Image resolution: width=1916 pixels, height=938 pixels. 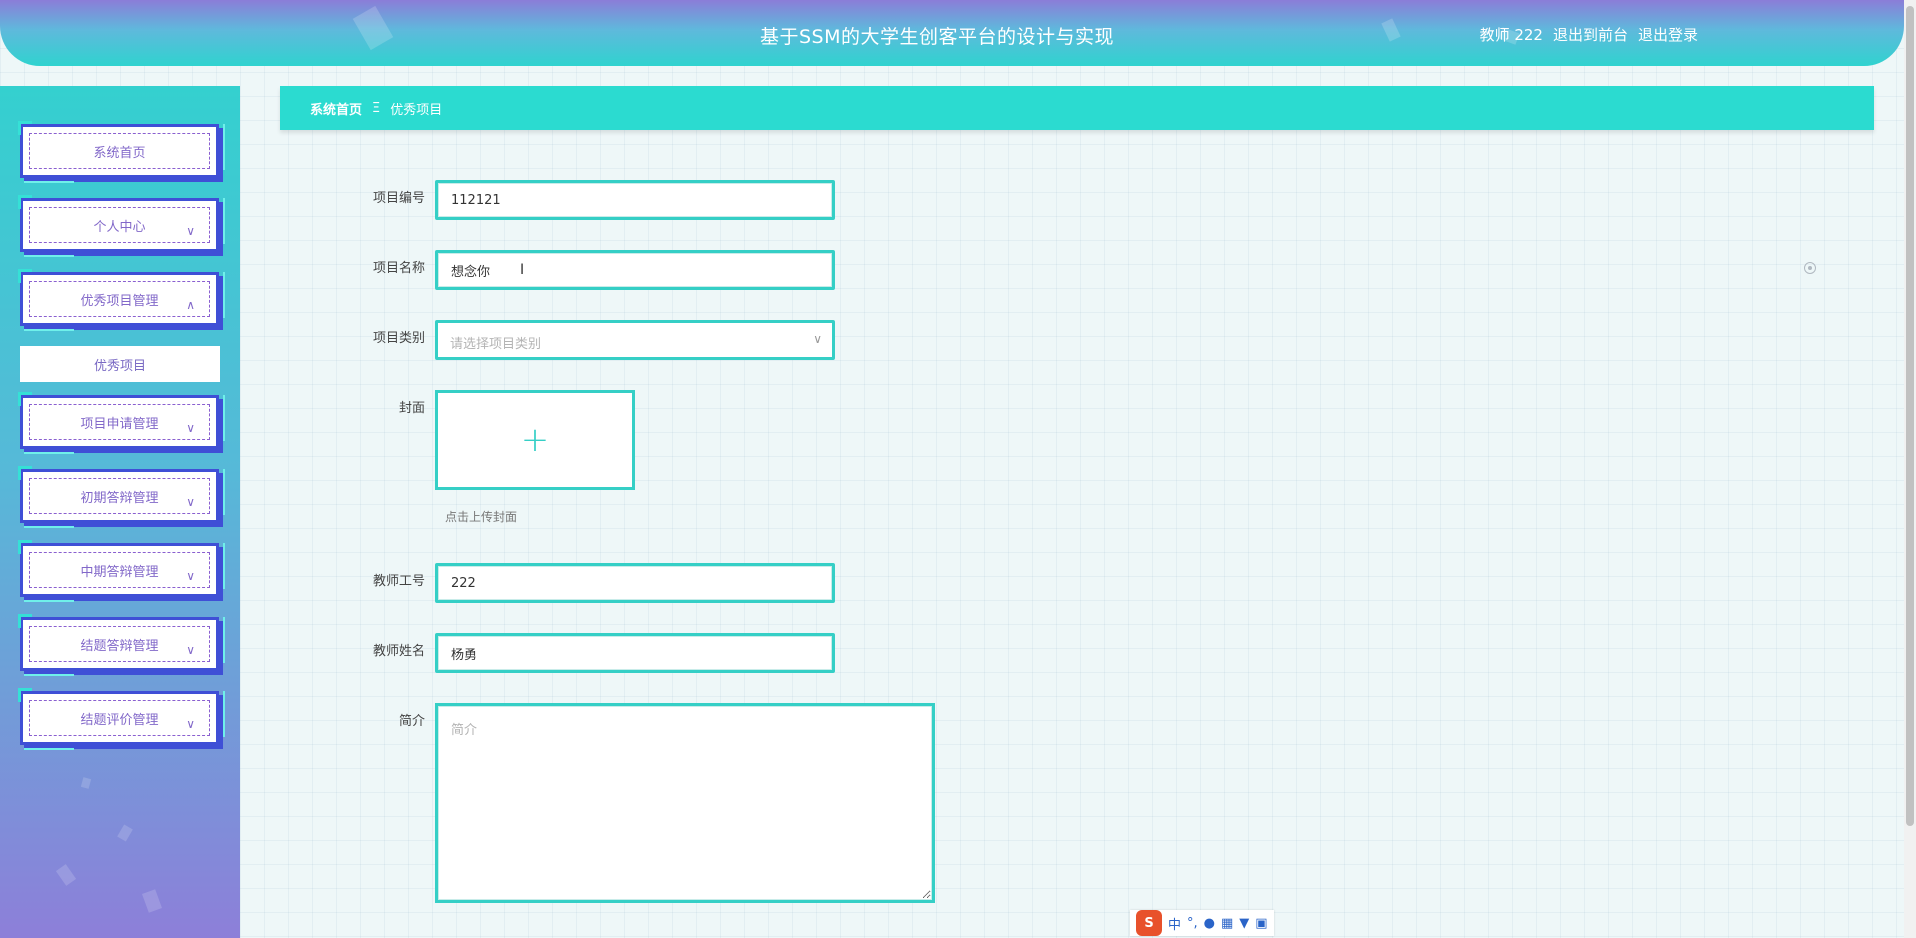 I want to click on menu-inner: 初期答辩管理 ∨, so click(x=119, y=496).